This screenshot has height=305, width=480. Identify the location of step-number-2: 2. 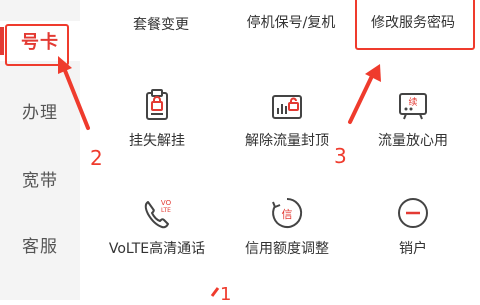
(96, 158).